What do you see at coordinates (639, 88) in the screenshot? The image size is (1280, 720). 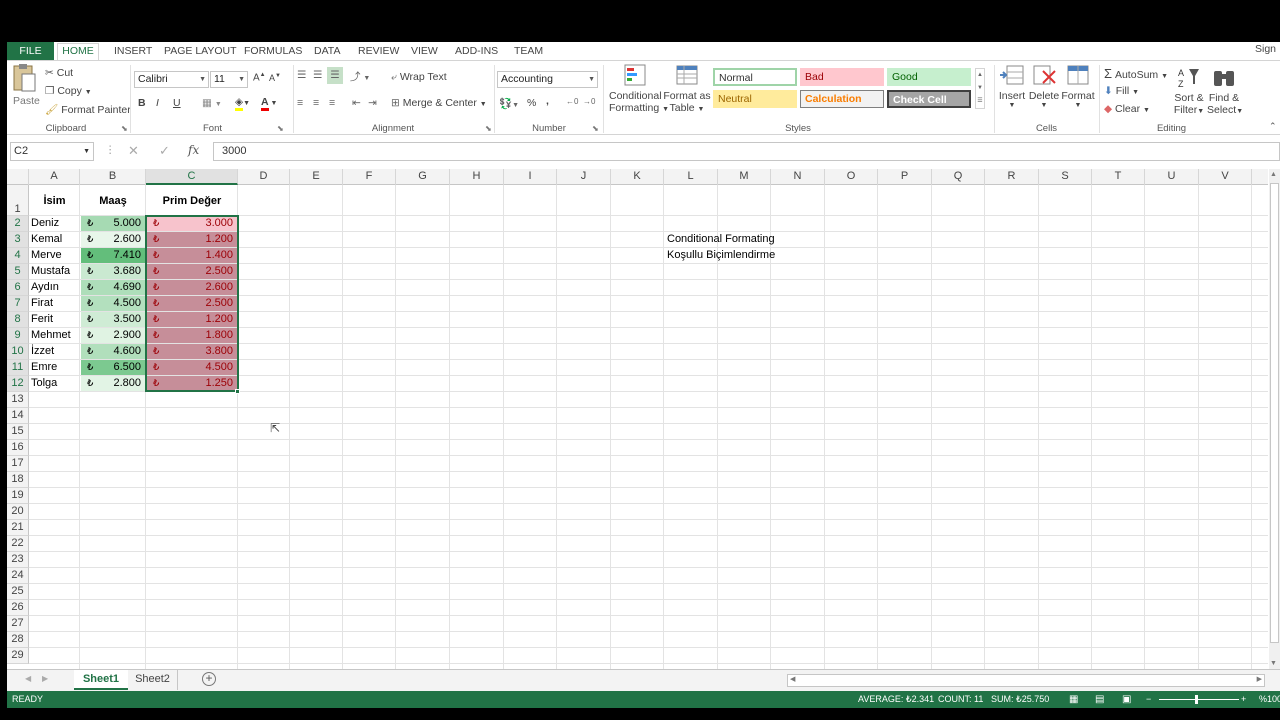 I see `conditional-formatting-button: Conditional Formatting ▼` at bounding box center [639, 88].